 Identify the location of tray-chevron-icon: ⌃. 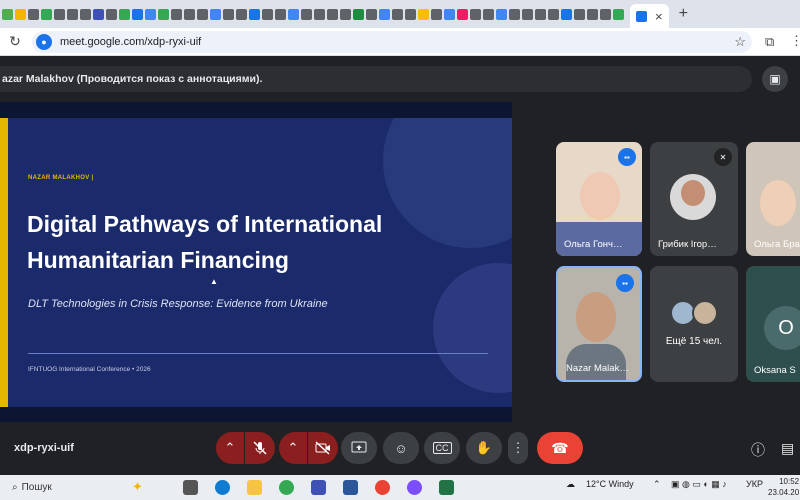
(657, 484).